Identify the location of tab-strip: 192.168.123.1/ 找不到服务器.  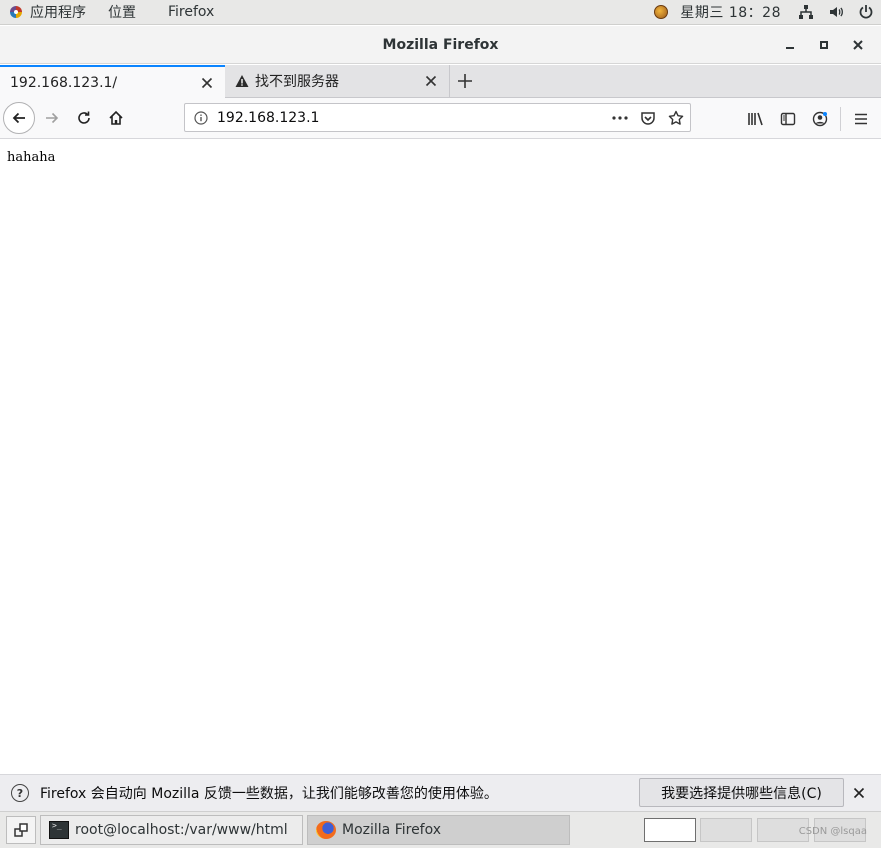
(440, 81).